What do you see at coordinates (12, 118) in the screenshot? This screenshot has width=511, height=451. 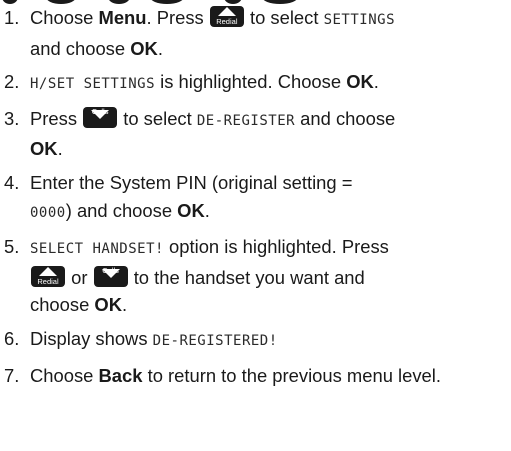 I see `step-number: 3.` at bounding box center [12, 118].